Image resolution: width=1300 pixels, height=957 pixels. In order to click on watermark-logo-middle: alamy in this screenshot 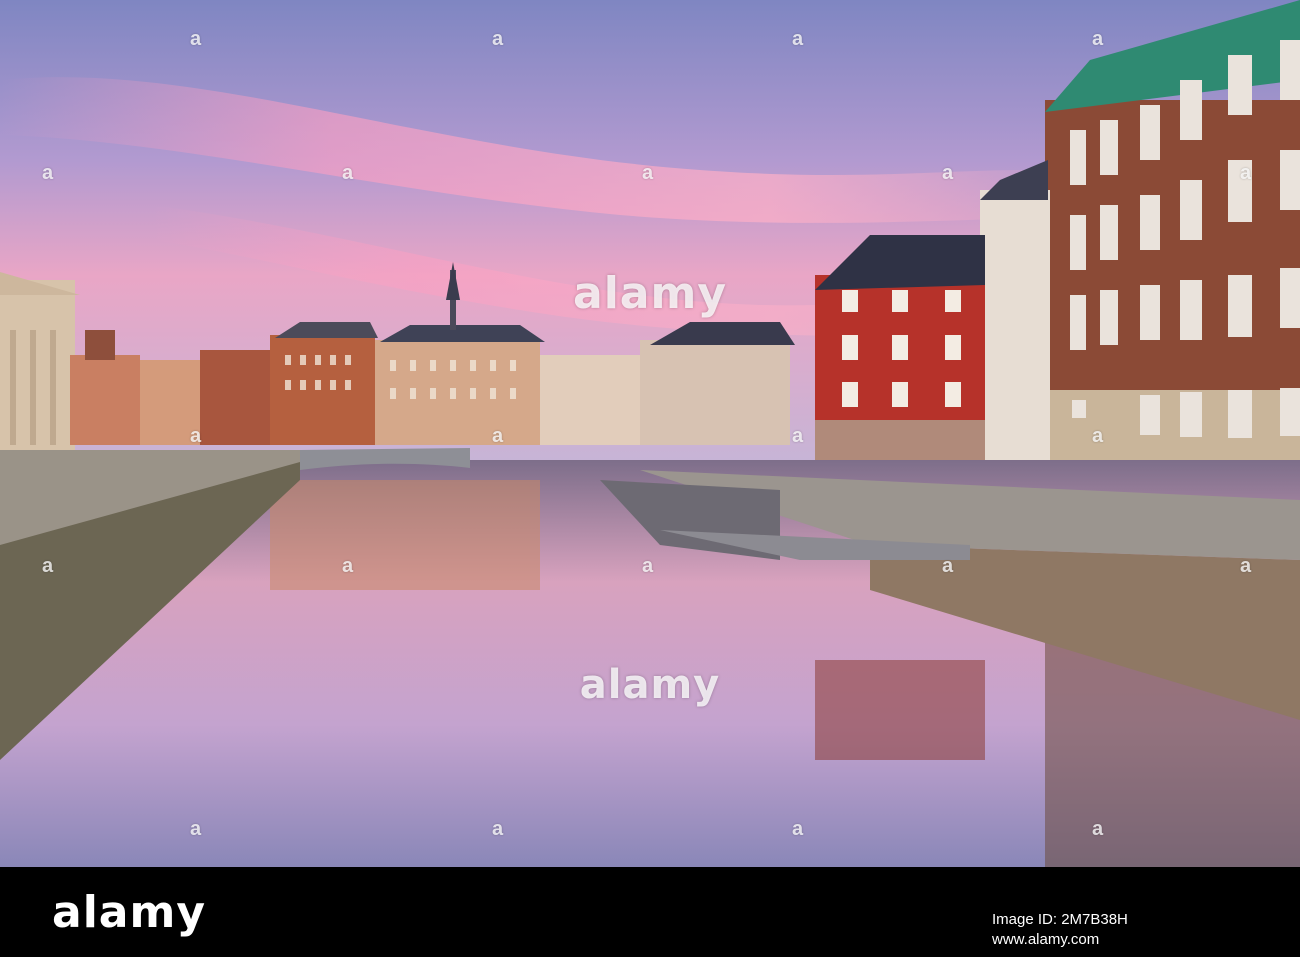, I will do `click(650, 685)`.